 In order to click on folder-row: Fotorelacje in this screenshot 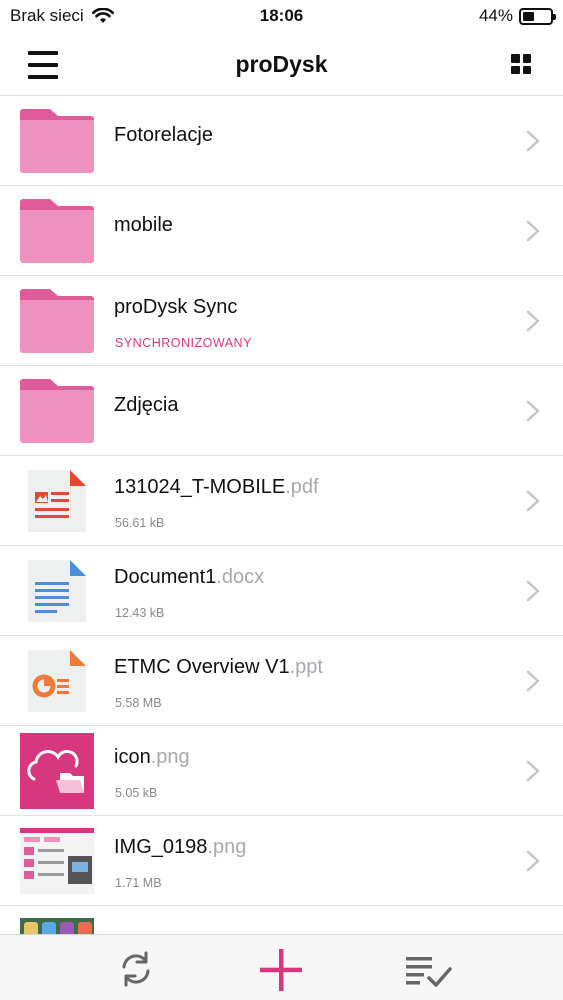, I will do `click(281, 141)`.